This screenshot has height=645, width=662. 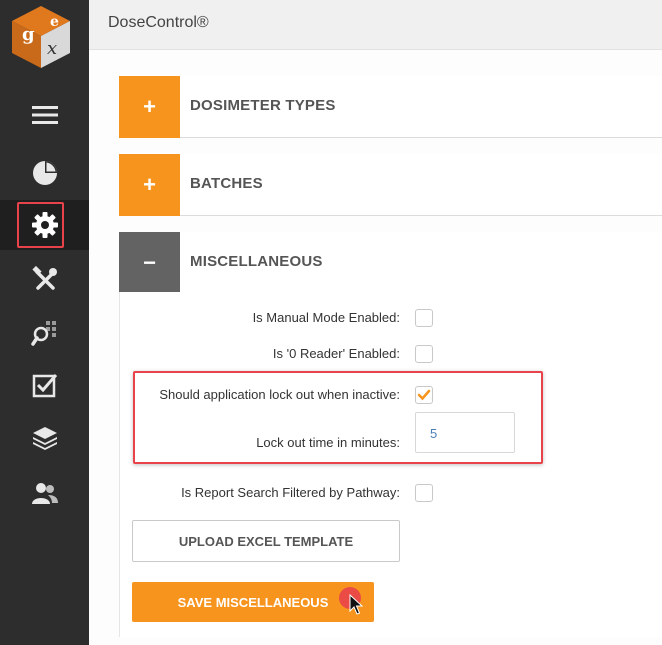 What do you see at coordinates (266, 541) in the screenshot?
I see `upload-excel-template-button: UPLOAD EXCEL TEMPLATE` at bounding box center [266, 541].